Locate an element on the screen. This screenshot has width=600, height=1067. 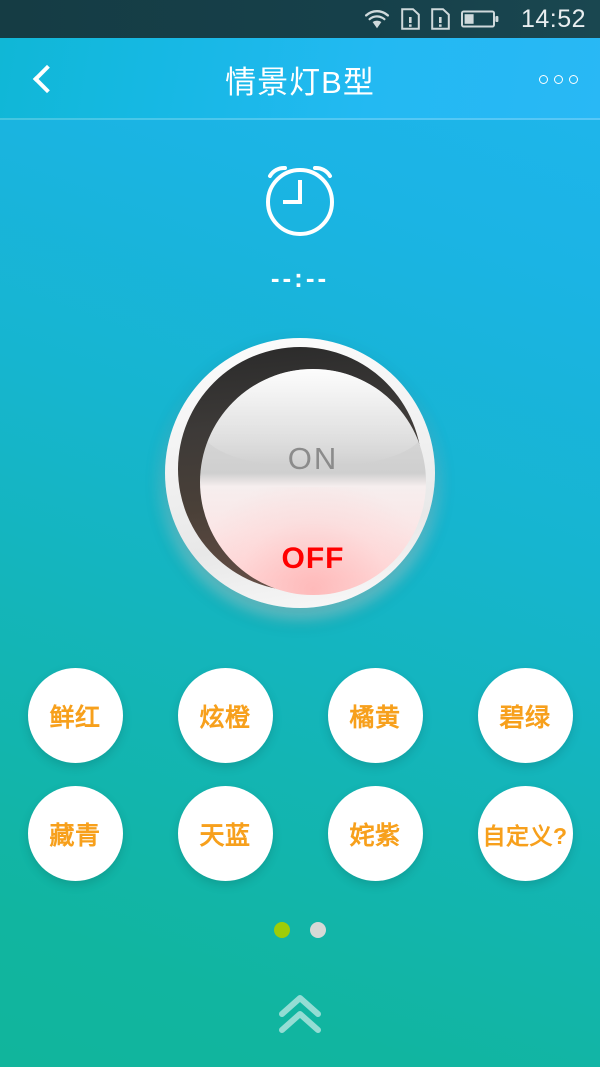
scene-button-zangqing: 藏青 is located at coordinates (75, 833).